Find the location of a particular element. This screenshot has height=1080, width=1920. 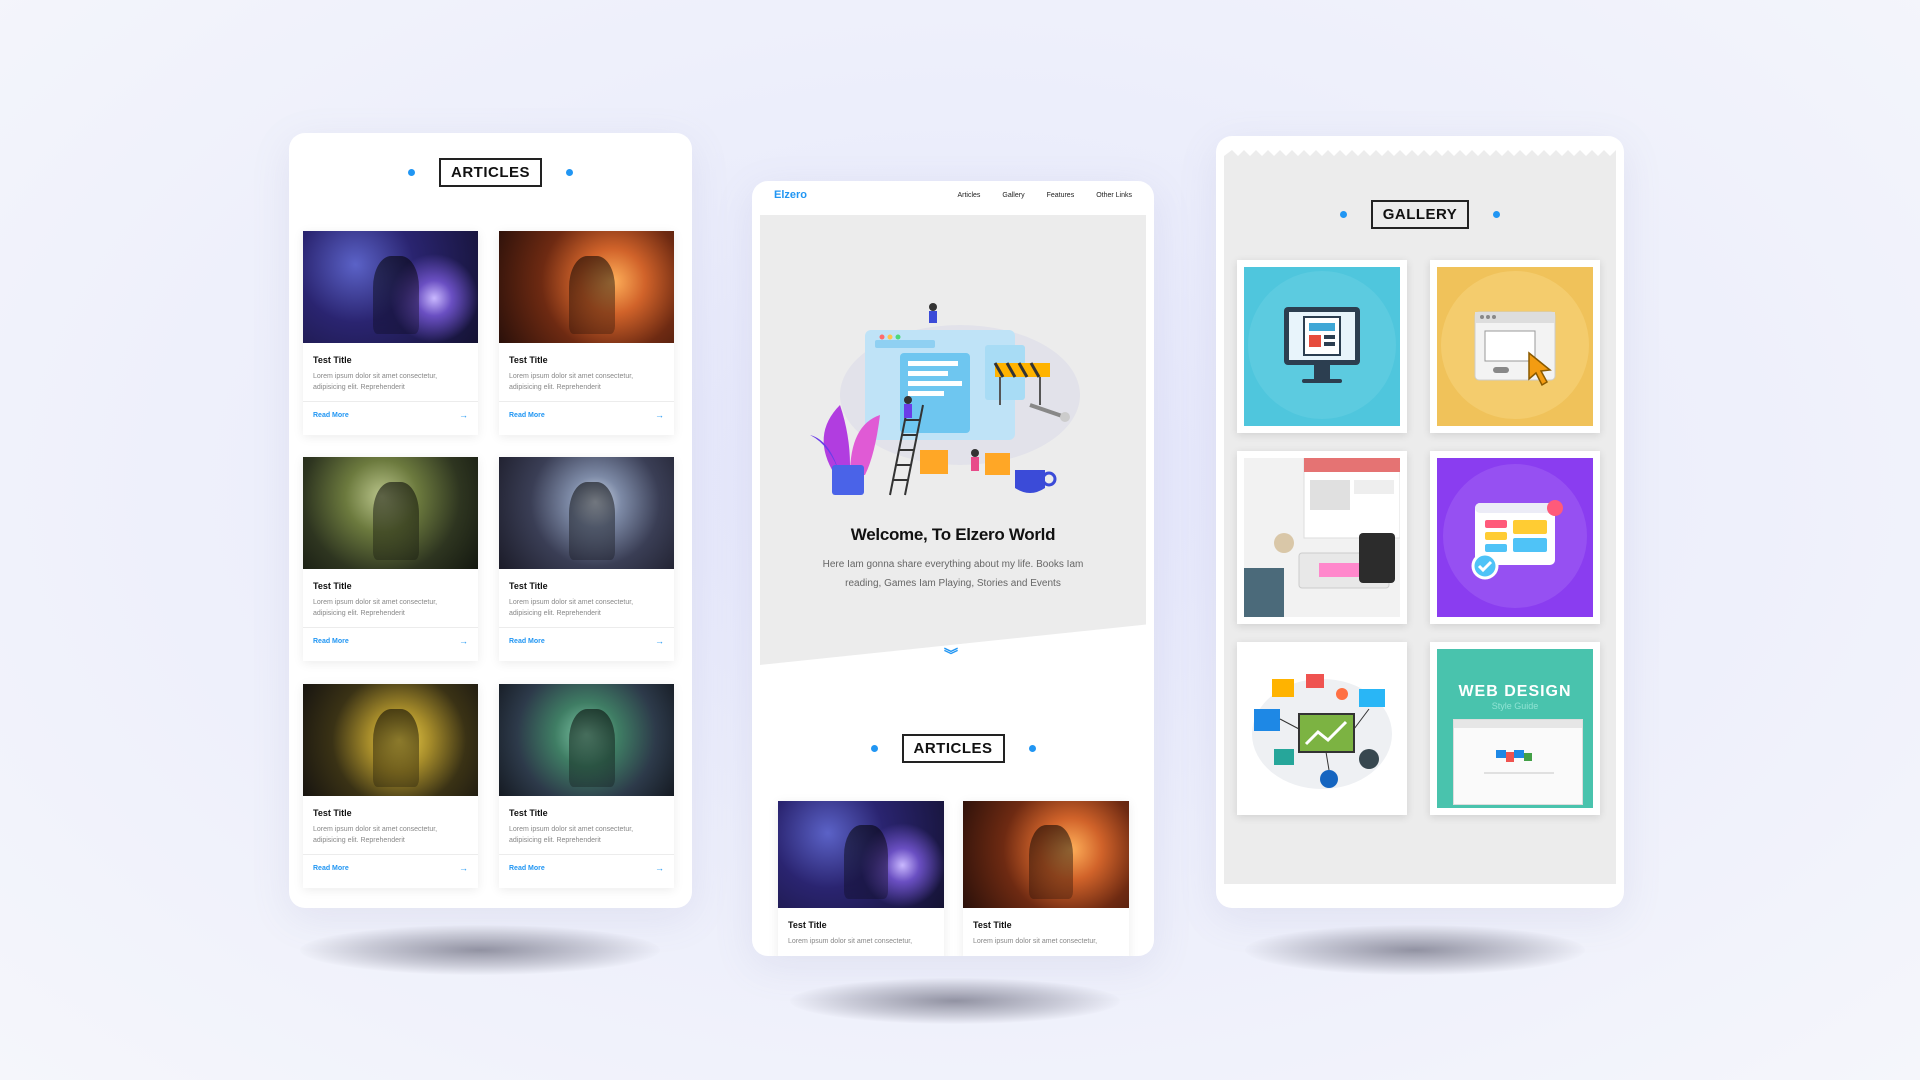

web-design-style-guide: WEB DESIGN Style Guide is located at coordinates (1515, 728).